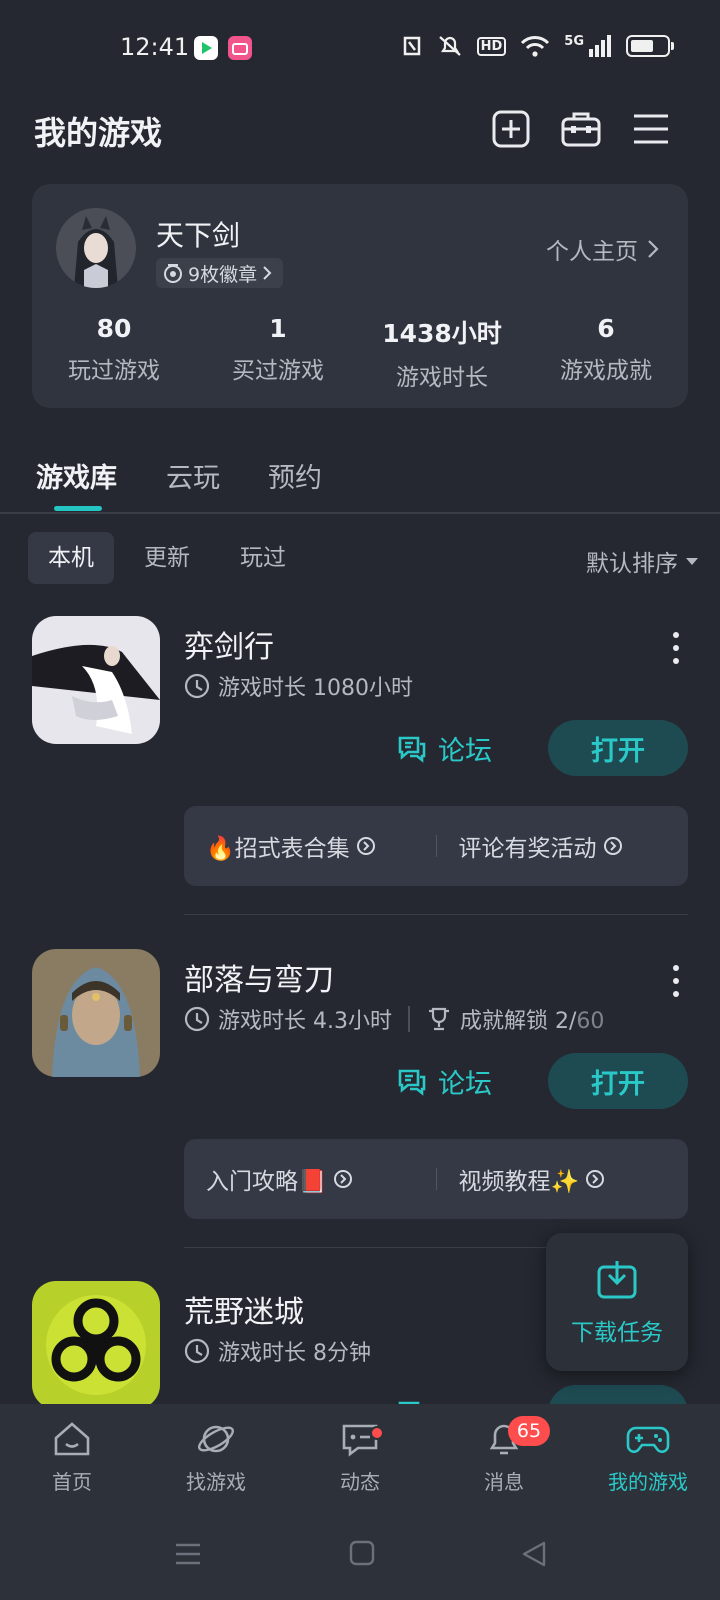 The image size is (720, 1600). What do you see at coordinates (295, 475) in the screenshot?
I see `tab-reservations: 预约` at bounding box center [295, 475].